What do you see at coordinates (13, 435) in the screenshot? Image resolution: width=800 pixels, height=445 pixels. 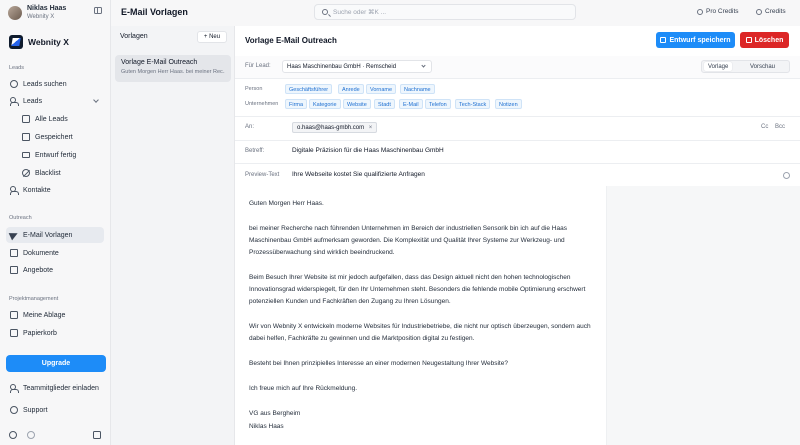 I see `settings-icon` at bounding box center [13, 435].